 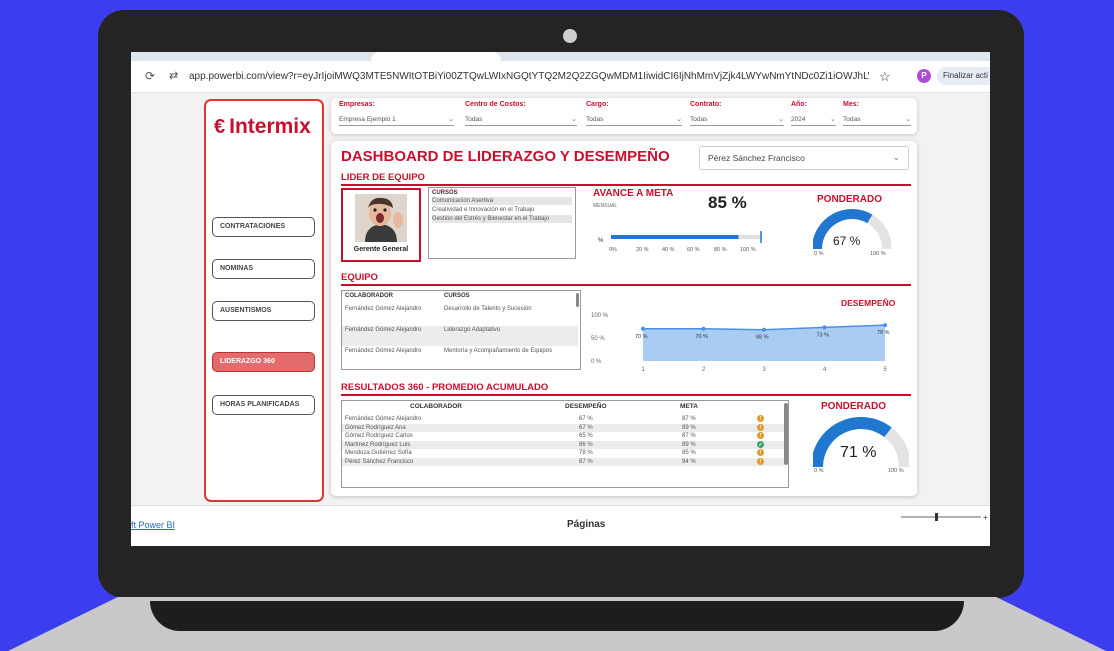 What do you see at coordinates (605, 206) in the screenshot?
I see `avance-subtitle: MENSUAL` at bounding box center [605, 206].